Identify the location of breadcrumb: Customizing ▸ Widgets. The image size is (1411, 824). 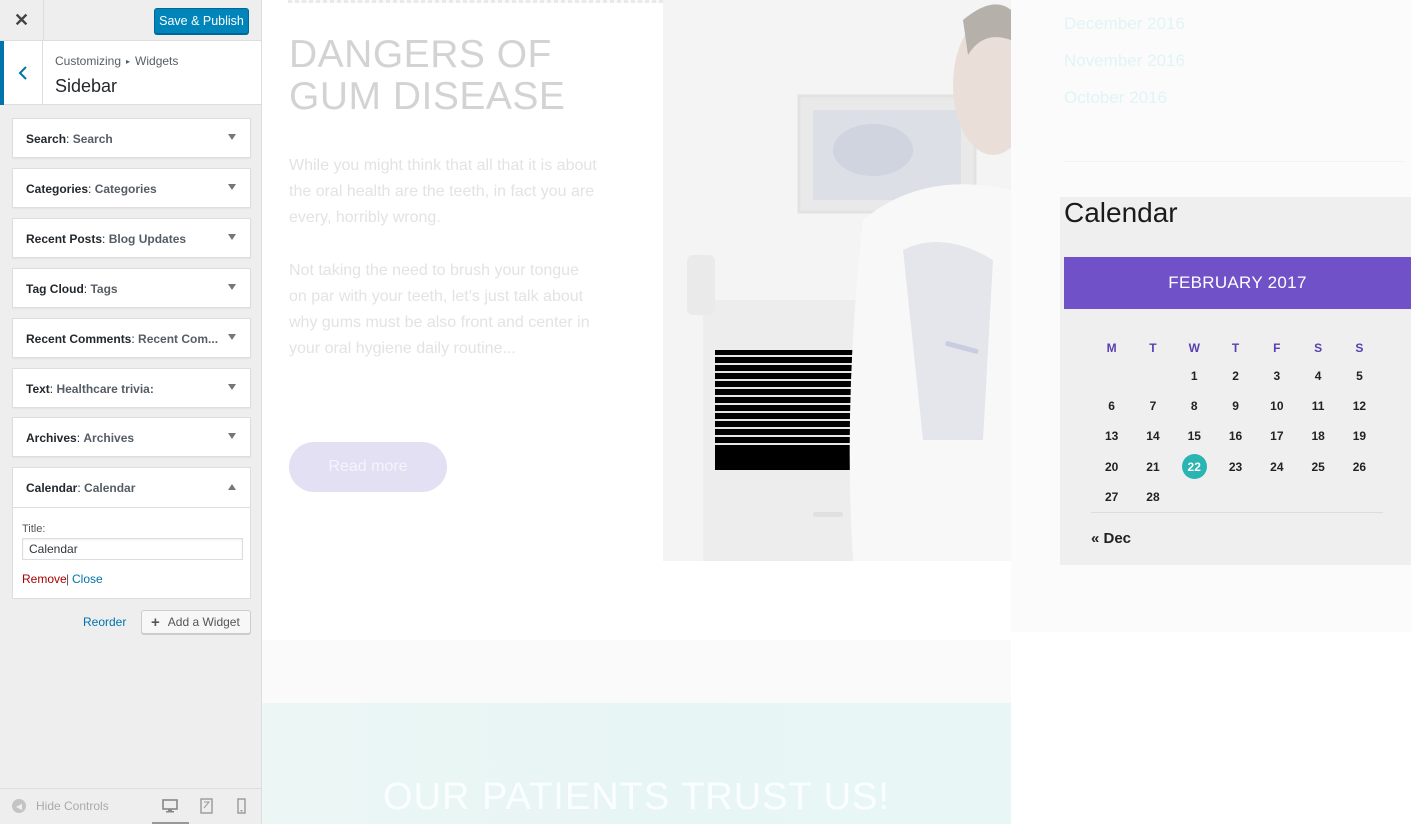
(116, 61).